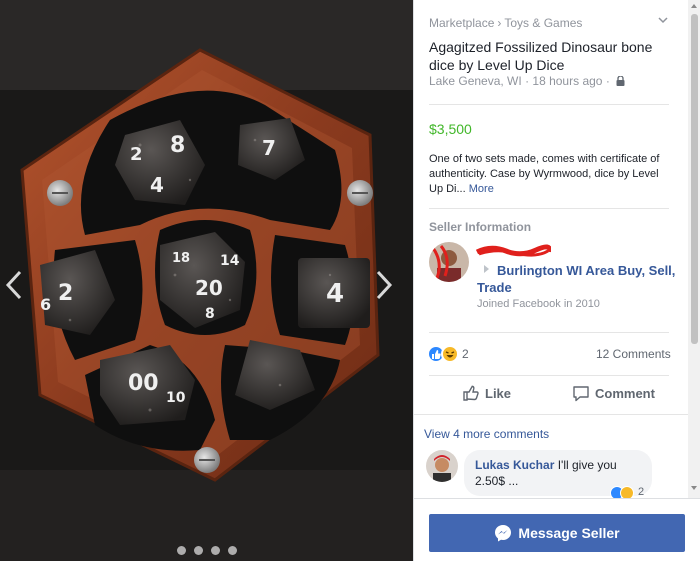 This screenshot has height=561, width=700. Describe the element at coordinates (450, 129) in the screenshot. I see `listing-price: $3,500` at that location.